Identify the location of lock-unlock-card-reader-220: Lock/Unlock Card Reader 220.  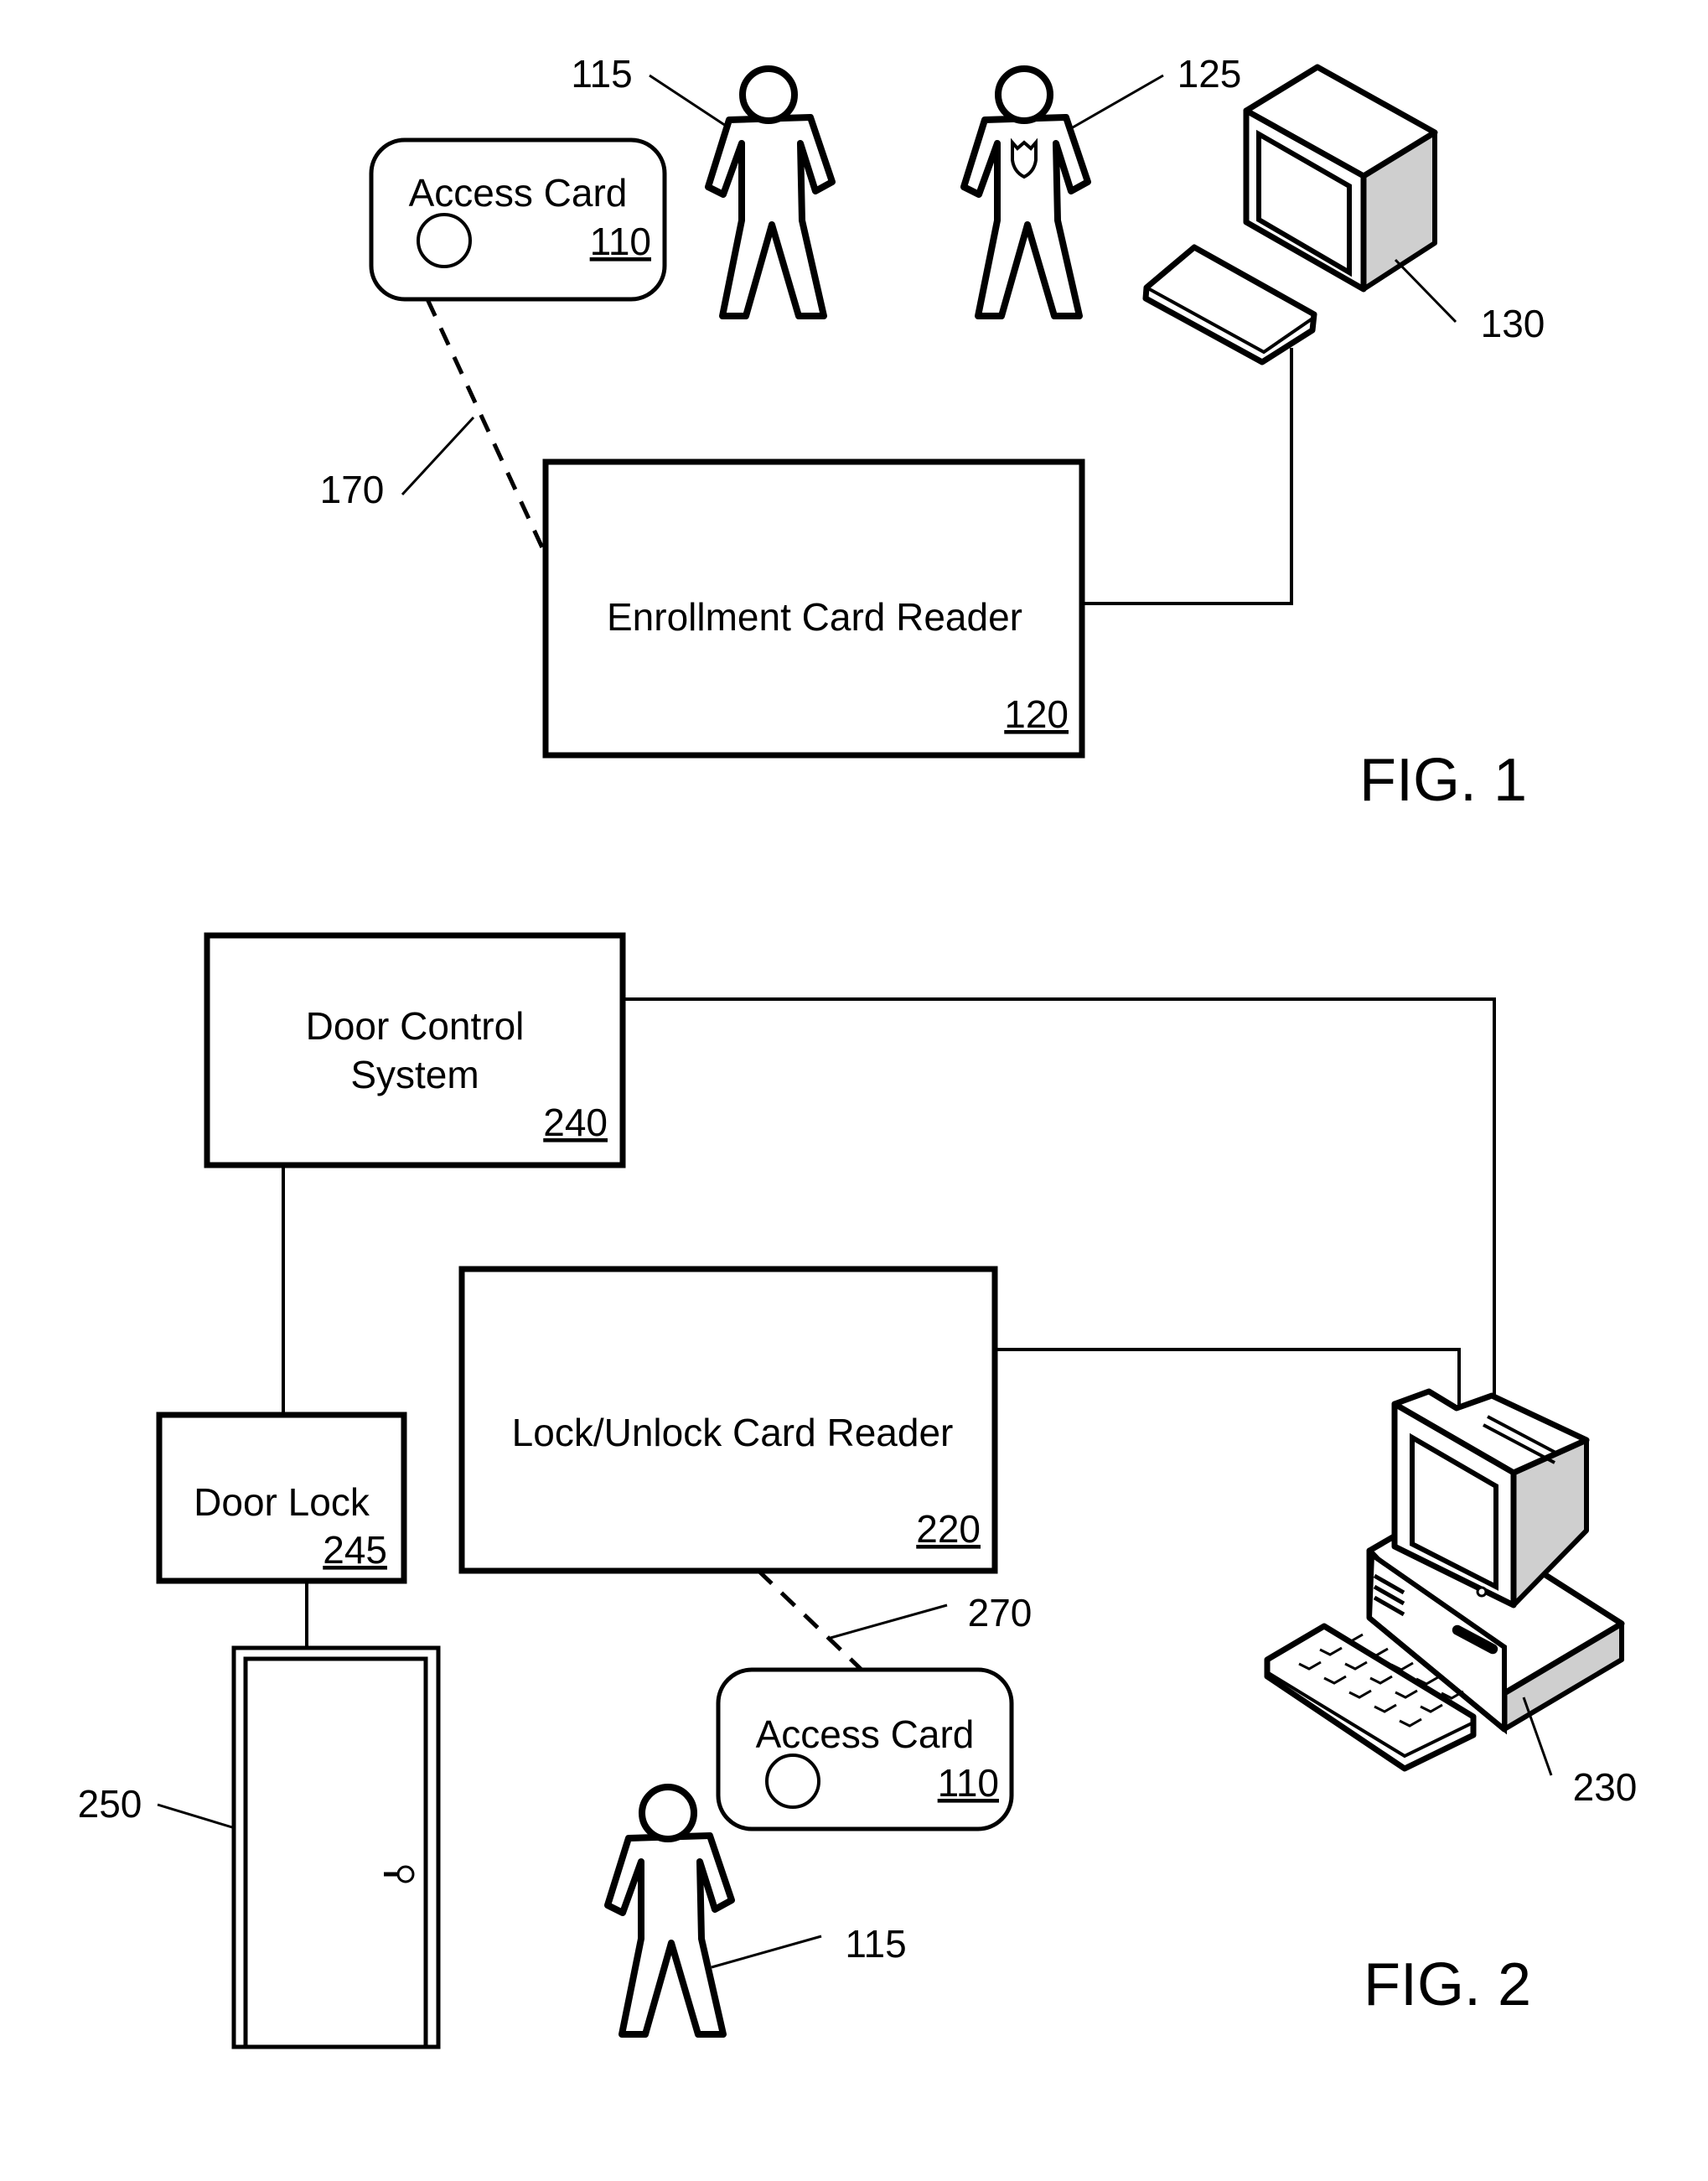
(728, 1420).